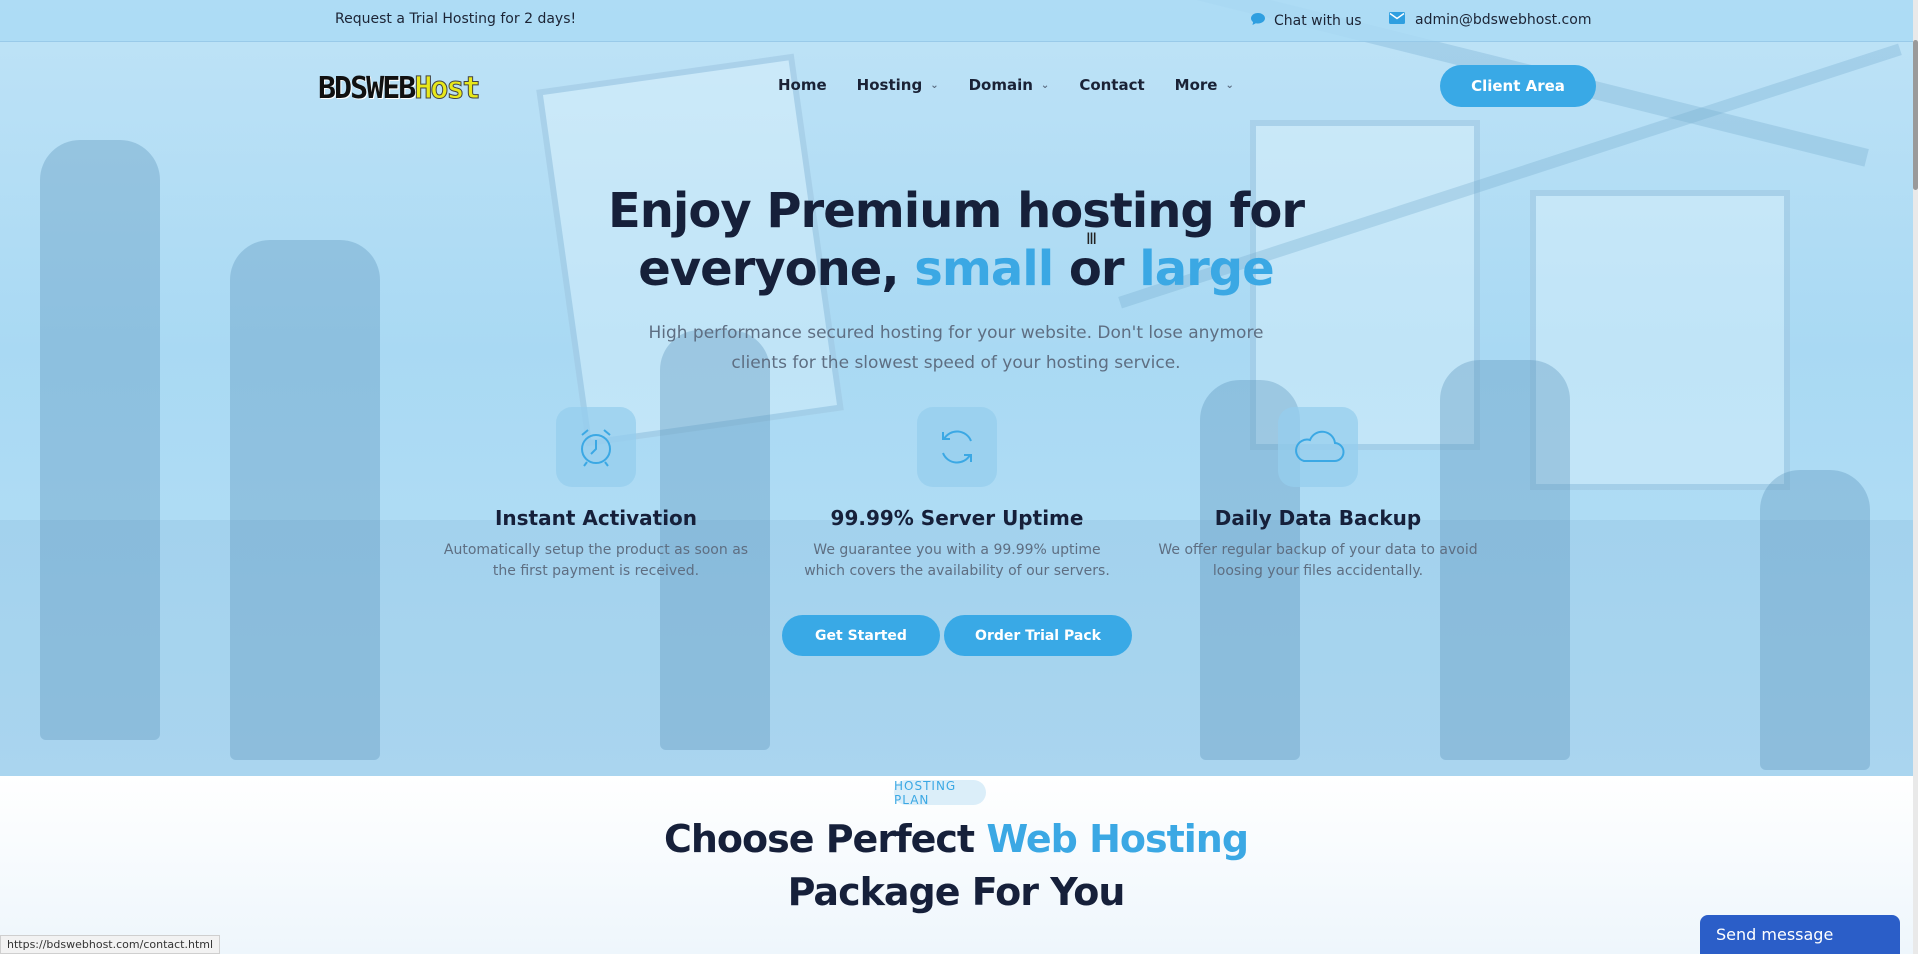 The image size is (1918, 954). Describe the element at coordinates (1318, 518) in the screenshot. I see `feature-title: Daily Data Backup` at that location.